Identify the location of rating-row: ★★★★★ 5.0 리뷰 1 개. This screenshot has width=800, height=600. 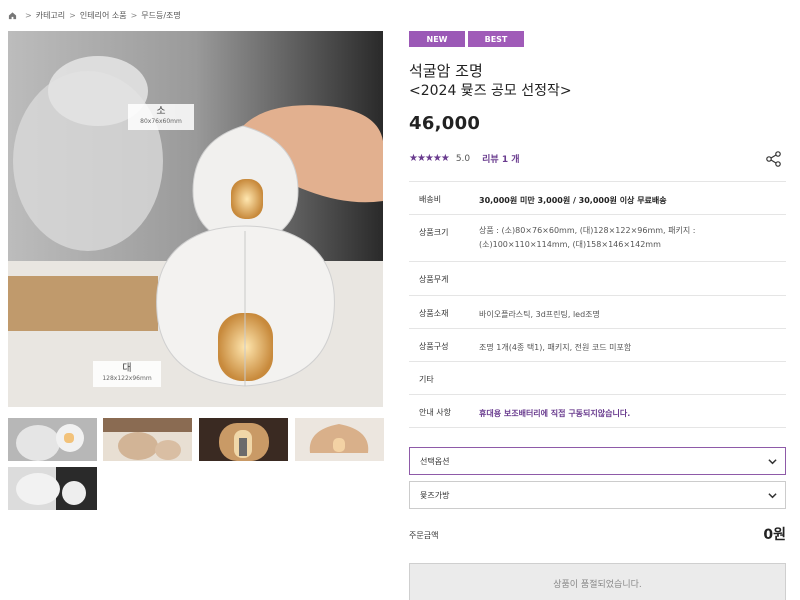
(464, 158).